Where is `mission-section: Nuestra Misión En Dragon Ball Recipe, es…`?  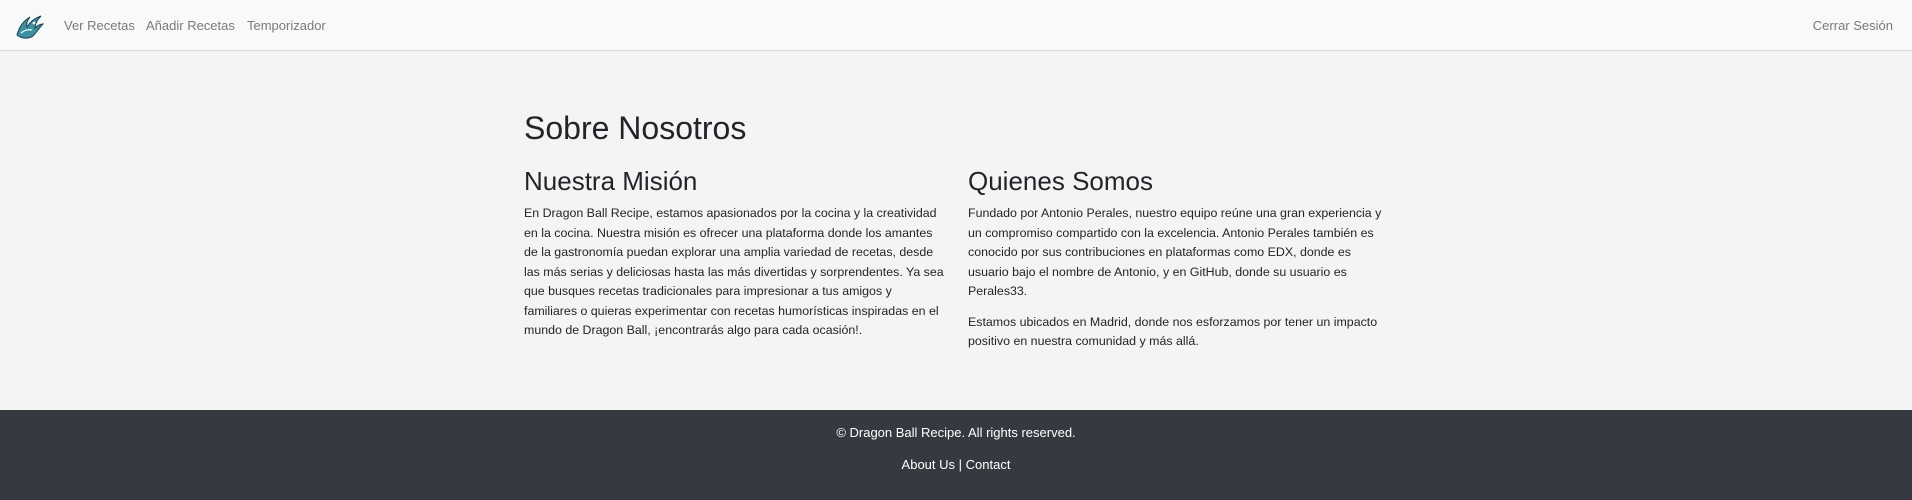
mission-section: Nuestra Misión En Dragon Ball Recipe, es… is located at coordinates (734, 259).